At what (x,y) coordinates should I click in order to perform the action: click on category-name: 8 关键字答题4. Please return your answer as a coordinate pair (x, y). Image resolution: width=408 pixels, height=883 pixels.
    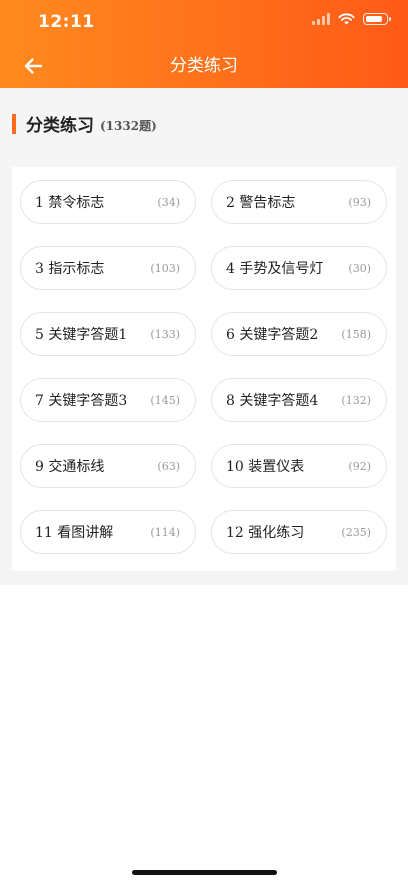
    Looking at the image, I should click on (272, 401).